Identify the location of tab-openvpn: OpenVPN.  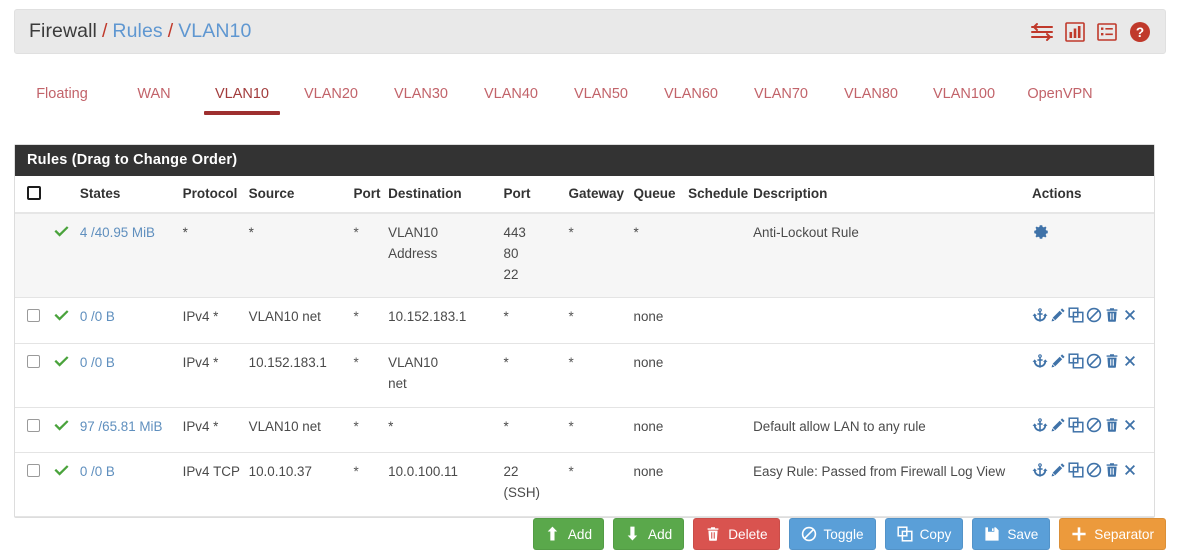
(1060, 96).